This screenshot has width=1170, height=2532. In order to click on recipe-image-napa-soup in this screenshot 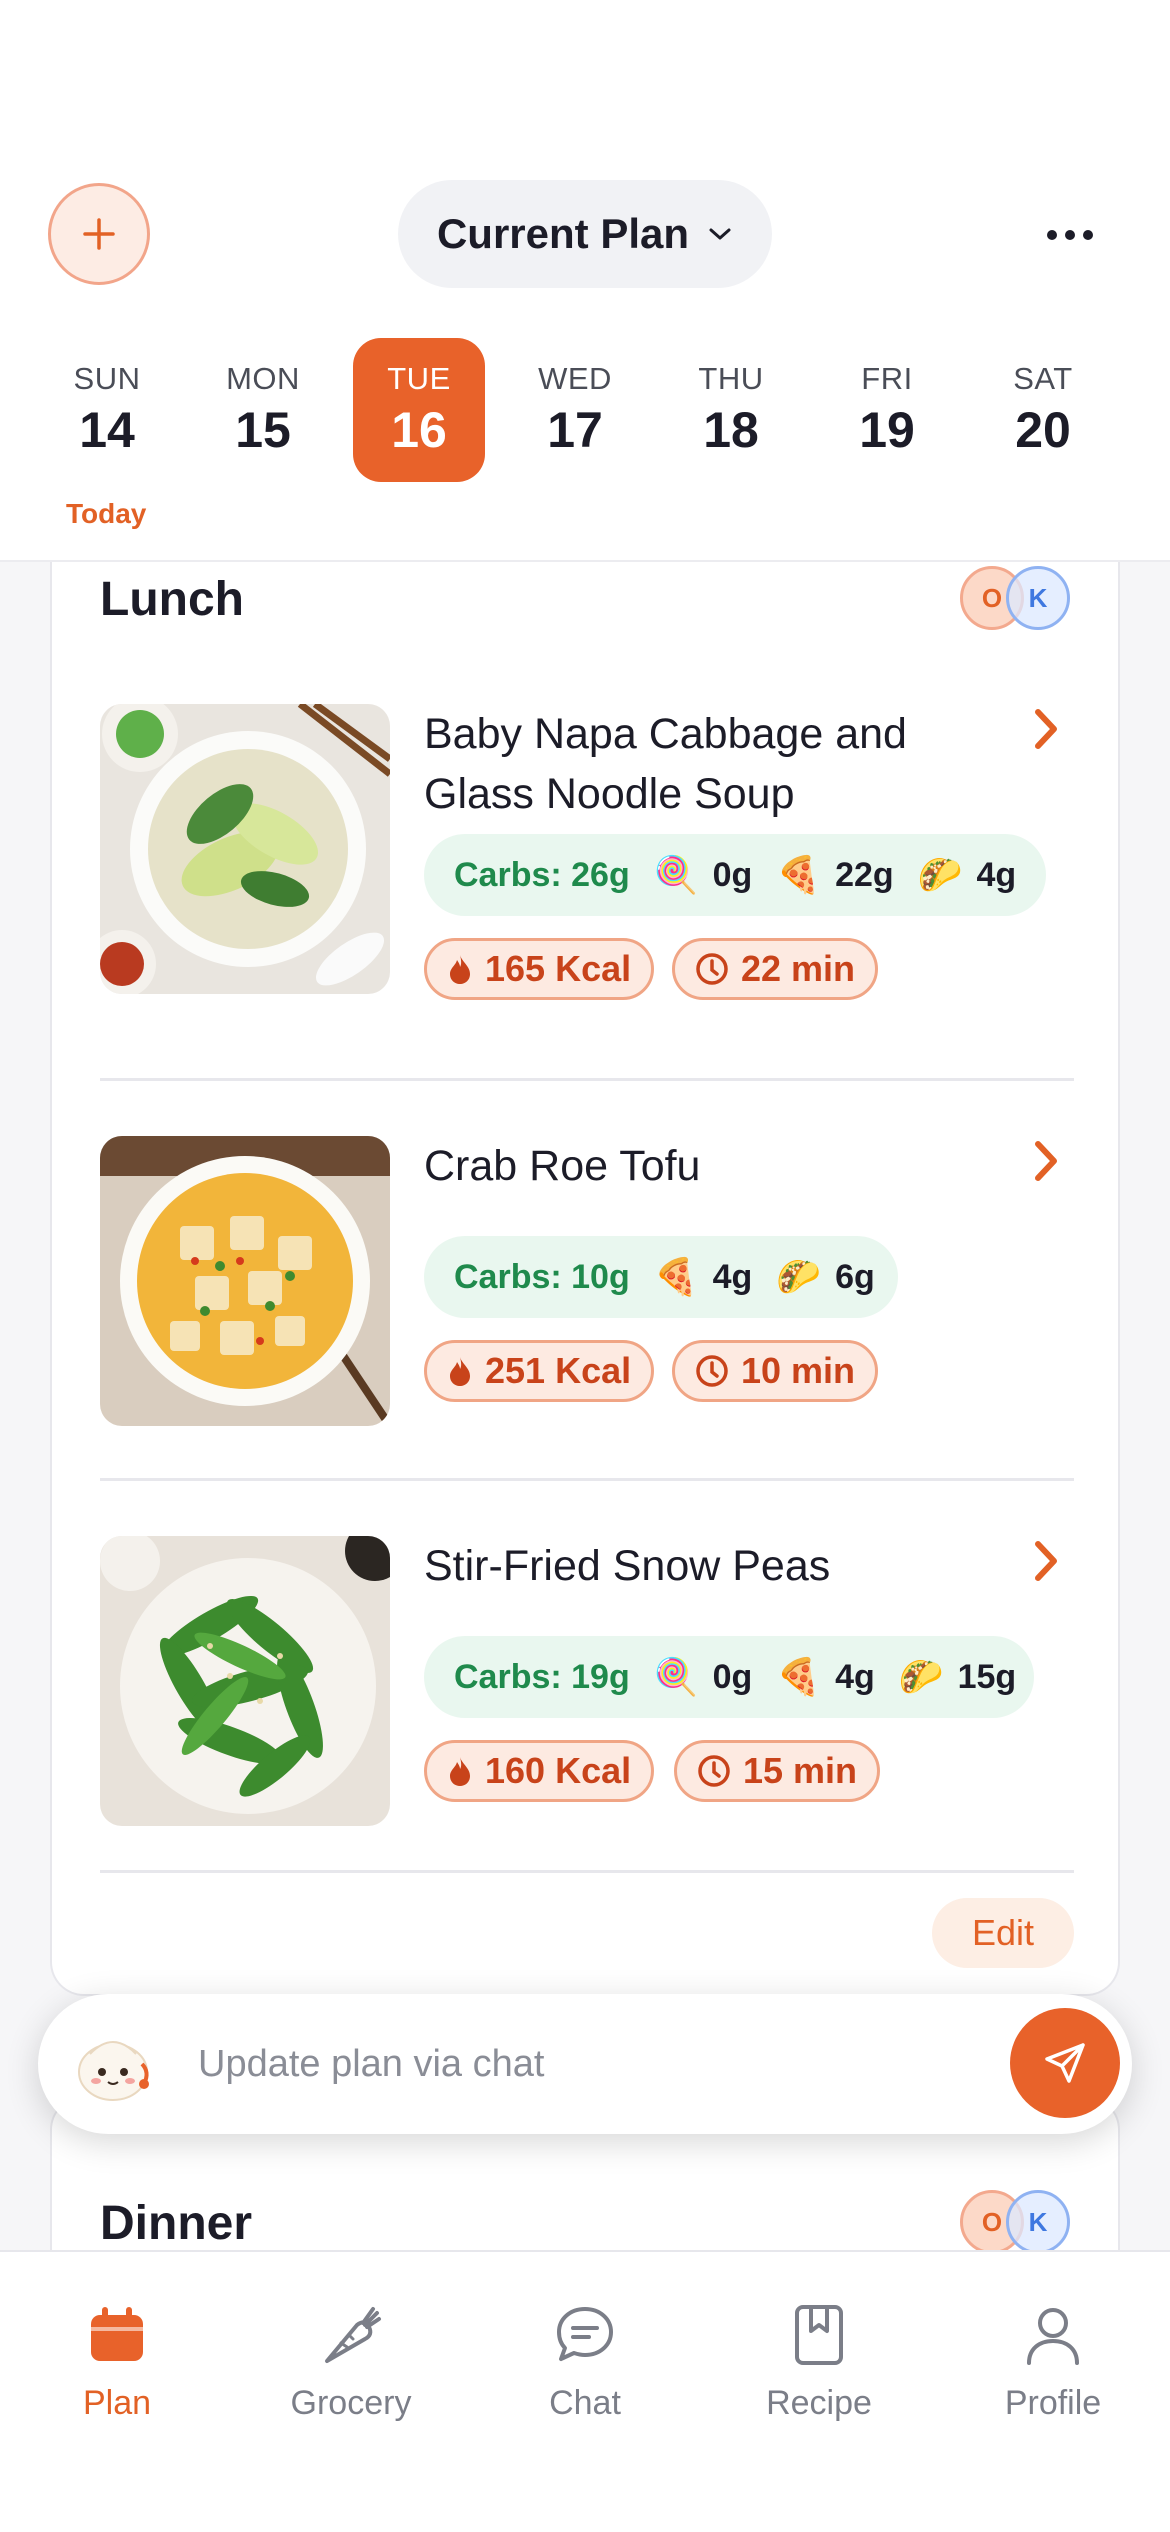, I will do `click(245, 849)`.